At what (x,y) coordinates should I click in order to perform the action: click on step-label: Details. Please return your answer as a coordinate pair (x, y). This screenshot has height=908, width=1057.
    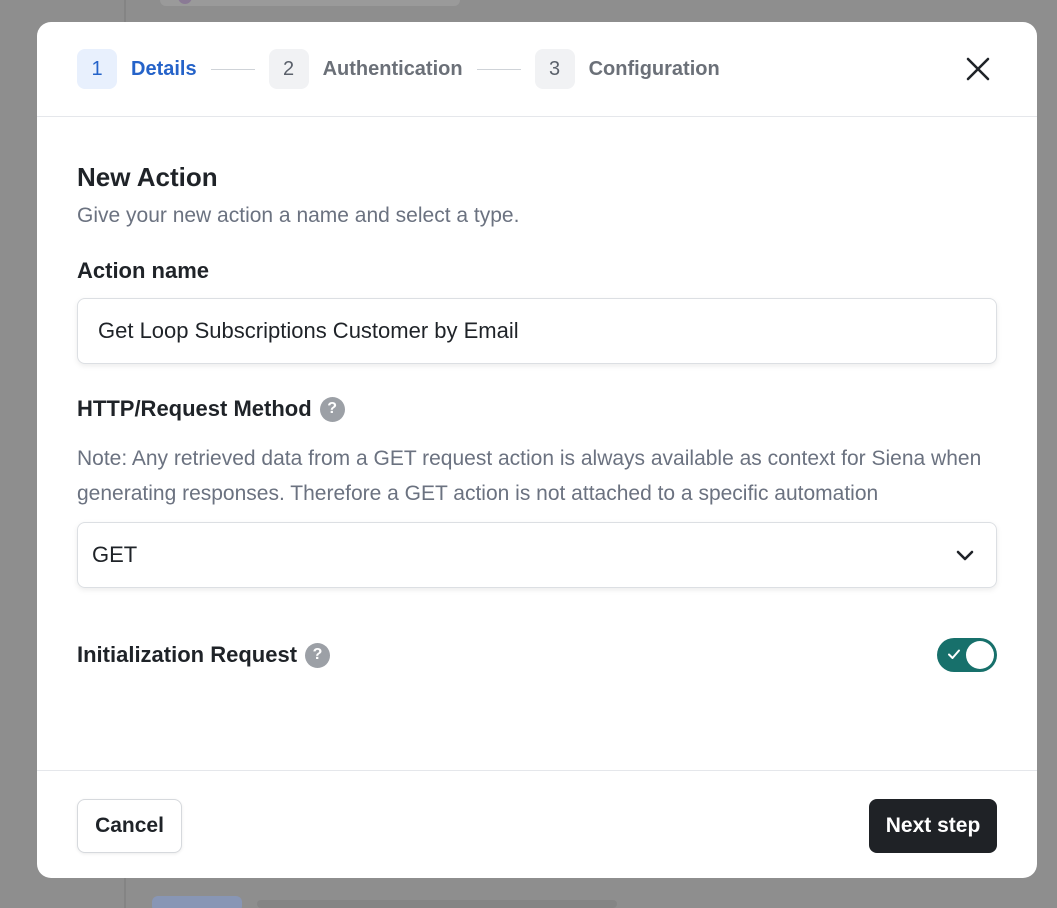
    Looking at the image, I should click on (164, 68).